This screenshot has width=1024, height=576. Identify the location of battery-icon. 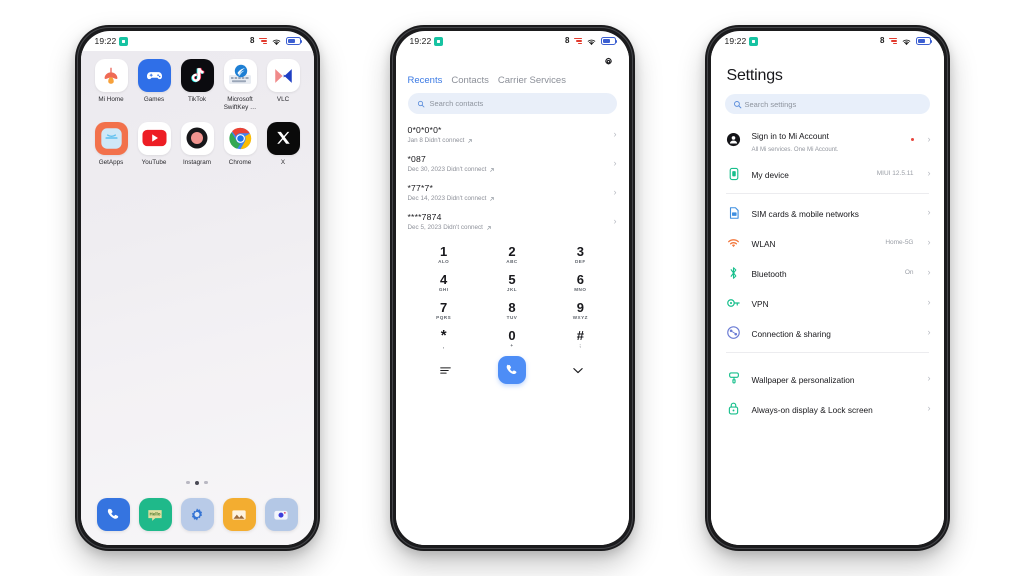
(923, 41).